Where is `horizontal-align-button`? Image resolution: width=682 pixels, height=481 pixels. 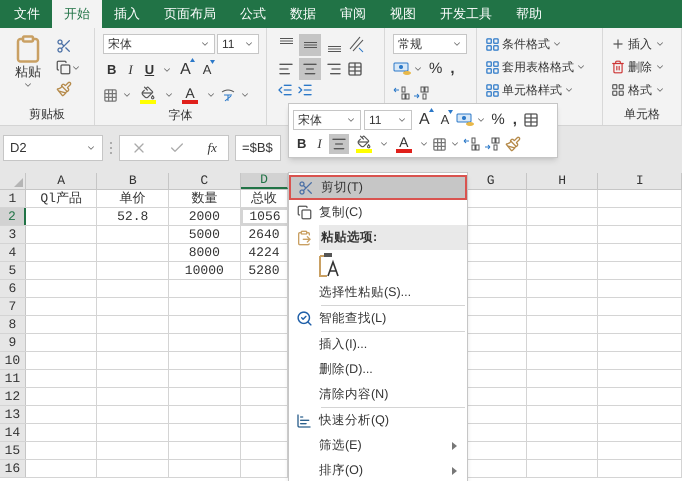 horizontal-align-button is located at coordinates (310, 69).